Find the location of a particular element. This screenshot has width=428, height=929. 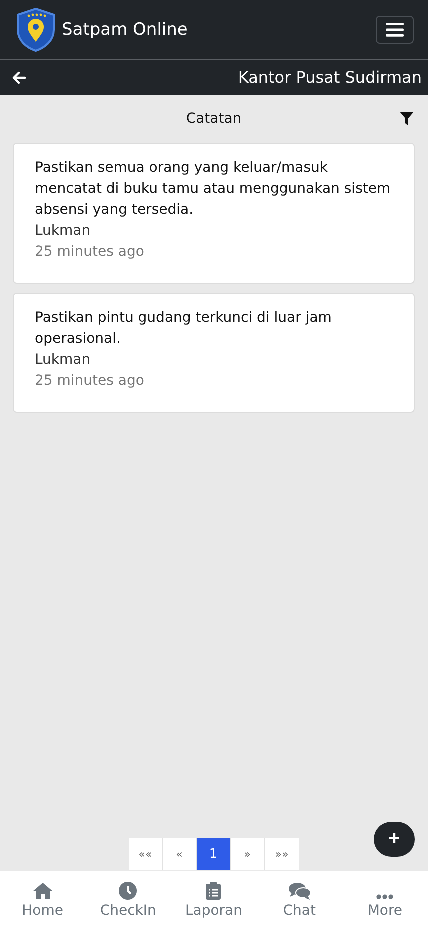

nav-tab: Laporan is located at coordinates (214, 900).